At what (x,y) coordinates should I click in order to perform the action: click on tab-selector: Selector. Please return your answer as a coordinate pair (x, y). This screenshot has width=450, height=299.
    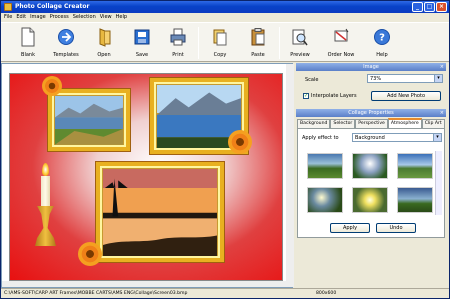
    Looking at the image, I should click on (343, 123).